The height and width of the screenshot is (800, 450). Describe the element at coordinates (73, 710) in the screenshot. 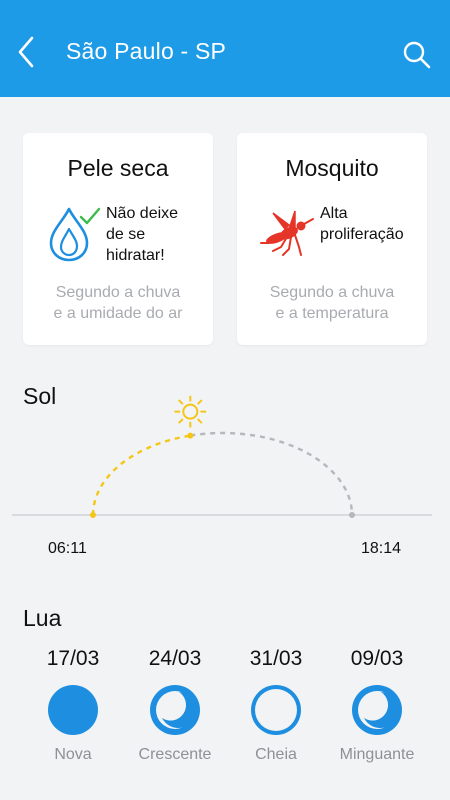

I see `new-moon-icon` at that location.